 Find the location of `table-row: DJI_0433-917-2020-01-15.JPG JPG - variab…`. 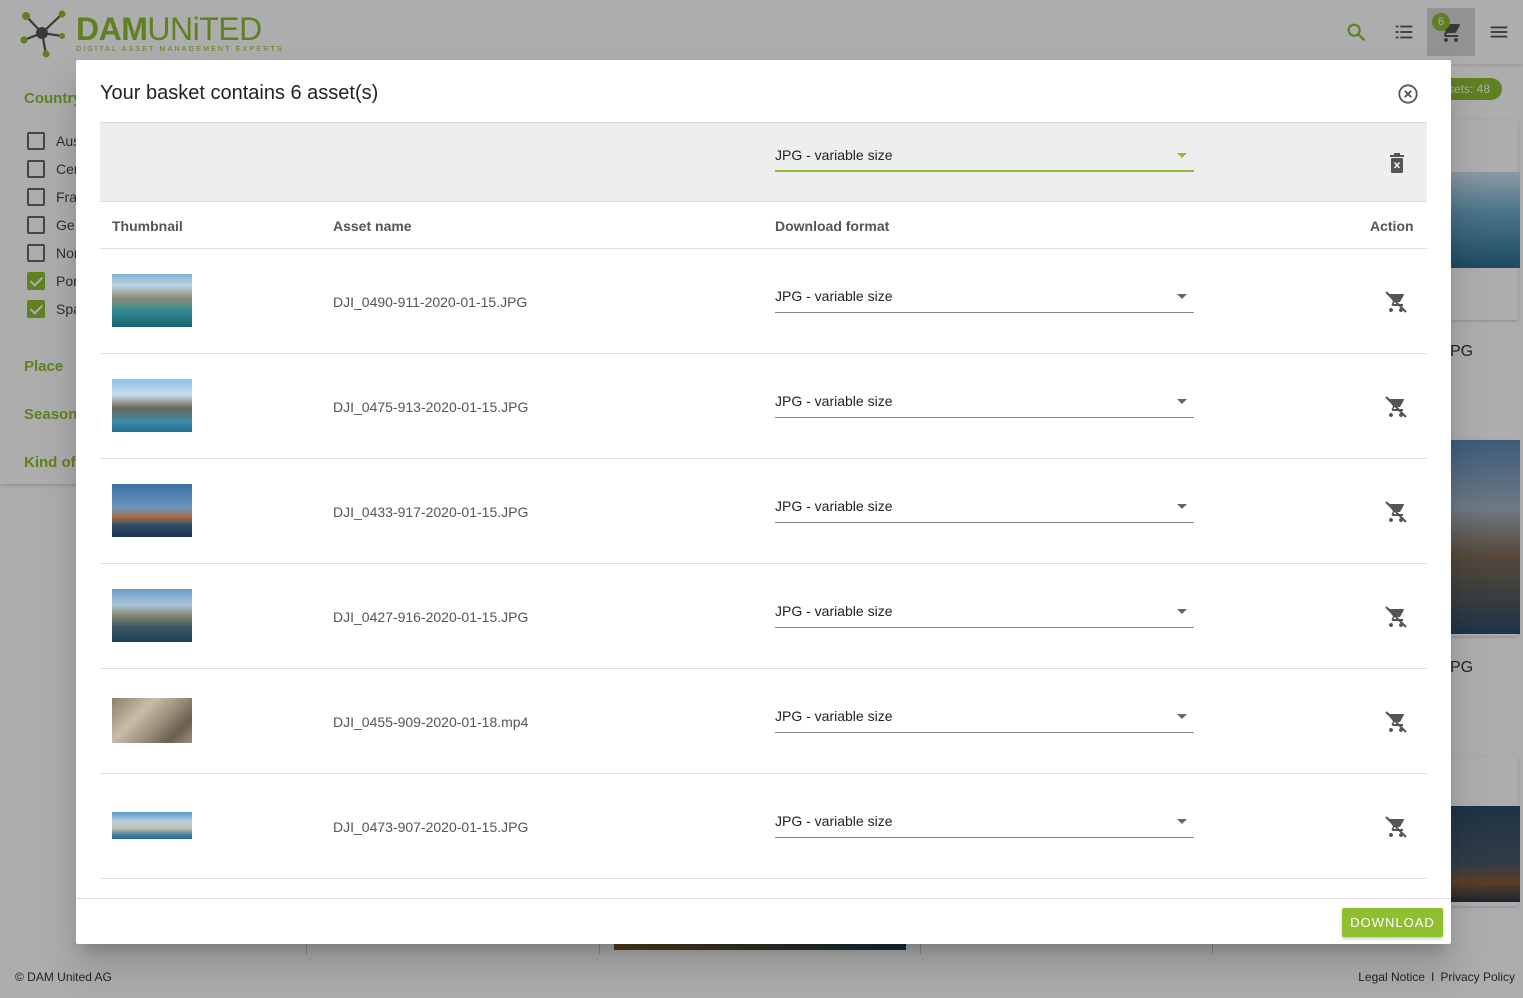

table-row: DJI_0433-917-2020-01-15.JPG JPG - variab… is located at coordinates (763, 511).